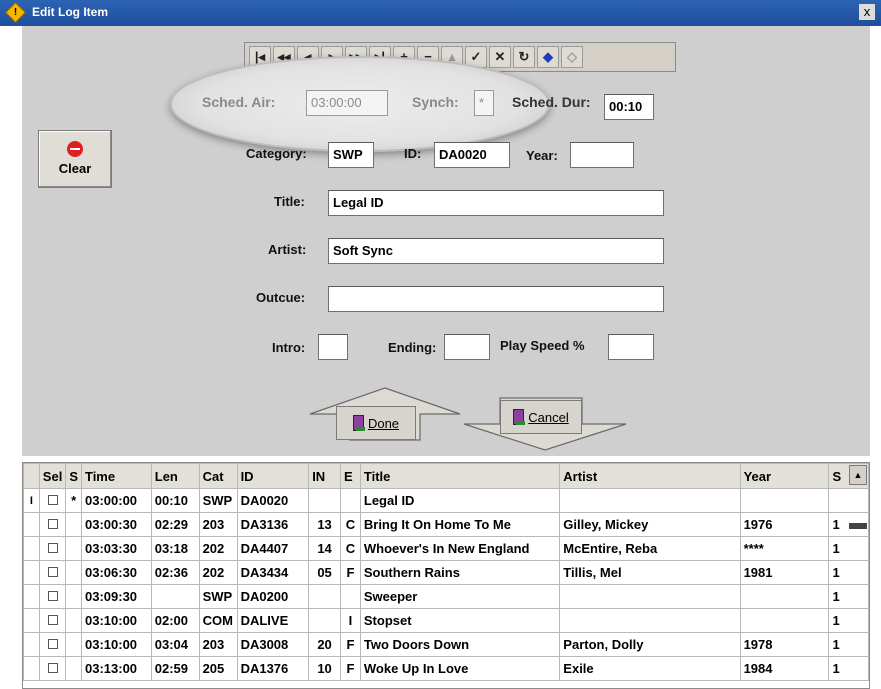  I want to click on cell-id: DALIVE, so click(273, 620).